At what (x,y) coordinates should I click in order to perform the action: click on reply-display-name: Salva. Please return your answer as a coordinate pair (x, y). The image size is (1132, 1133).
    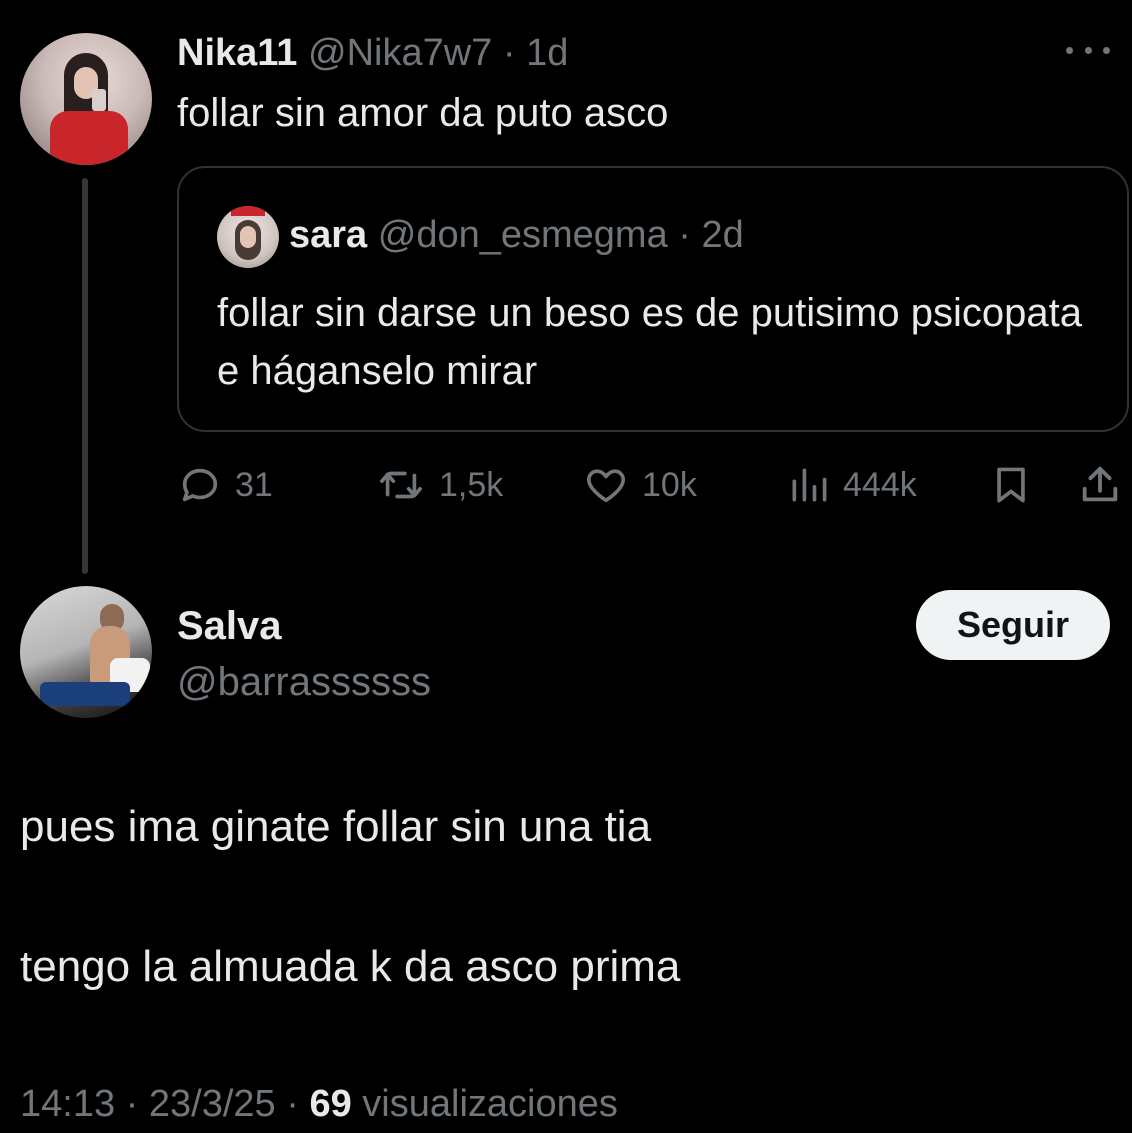
    Looking at the image, I should click on (229, 626).